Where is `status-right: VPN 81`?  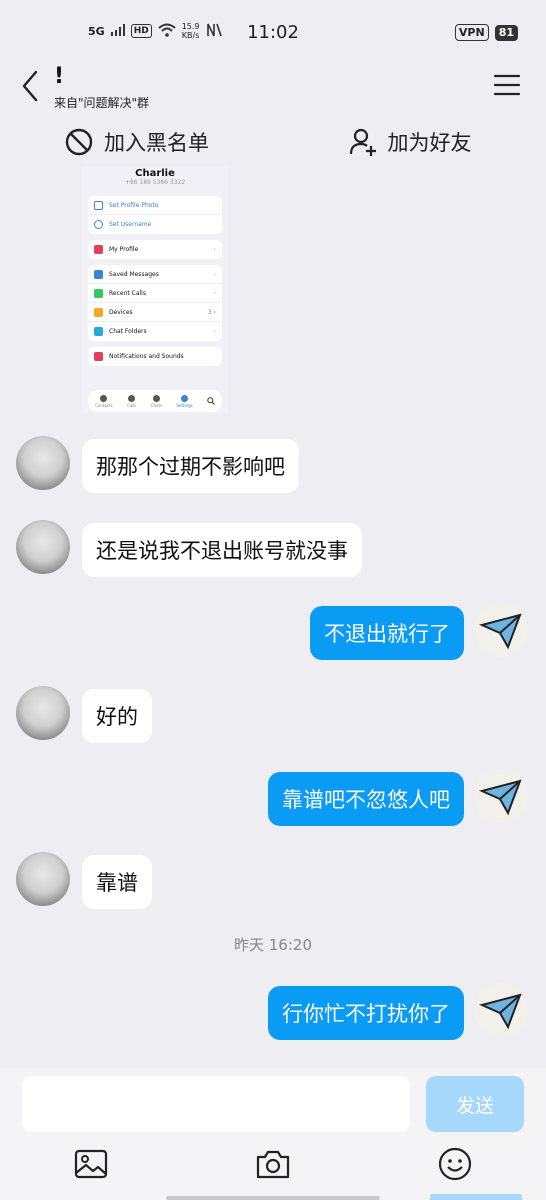 status-right: VPN 81 is located at coordinates (486, 32).